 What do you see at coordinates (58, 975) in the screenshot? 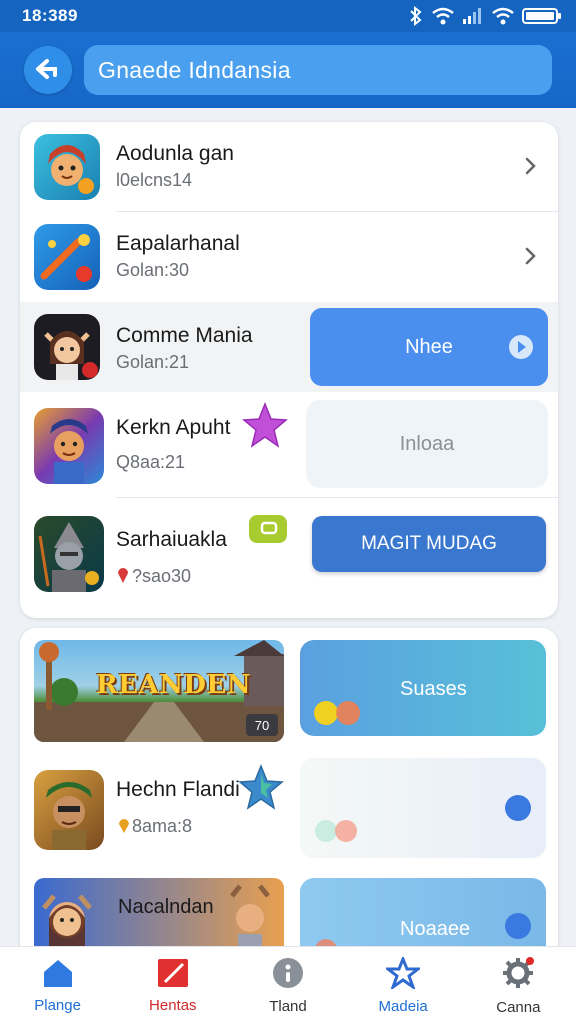
I see `home-icon` at bounding box center [58, 975].